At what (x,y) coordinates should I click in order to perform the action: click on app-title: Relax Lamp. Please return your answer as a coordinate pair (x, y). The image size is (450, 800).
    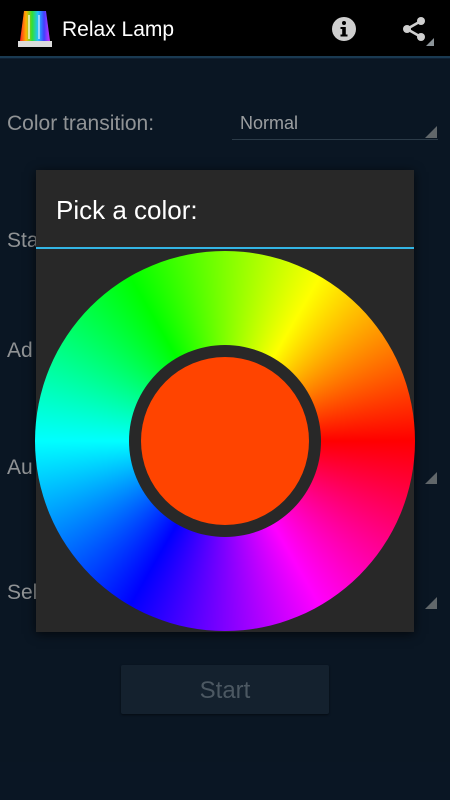
    Looking at the image, I should click on (118, 29).